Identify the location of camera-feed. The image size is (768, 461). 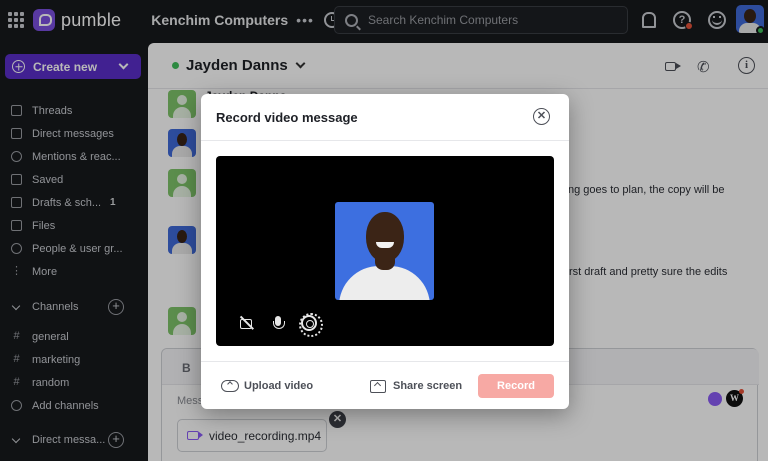
(384, 251).